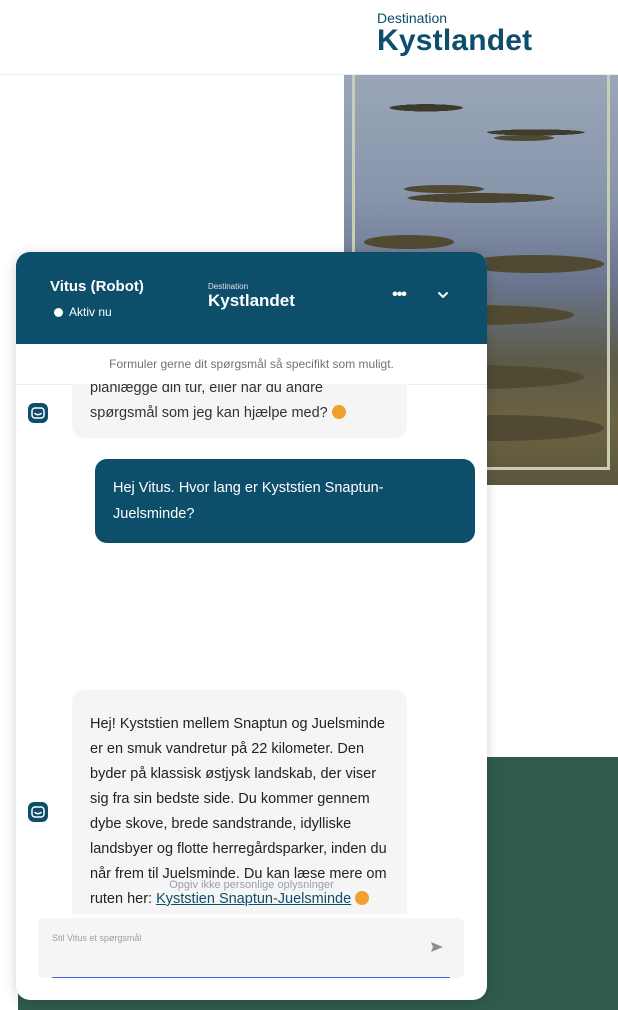 The width and height of the screenshot is (618, 1010). I want to click on message-input, so click(232, 938).